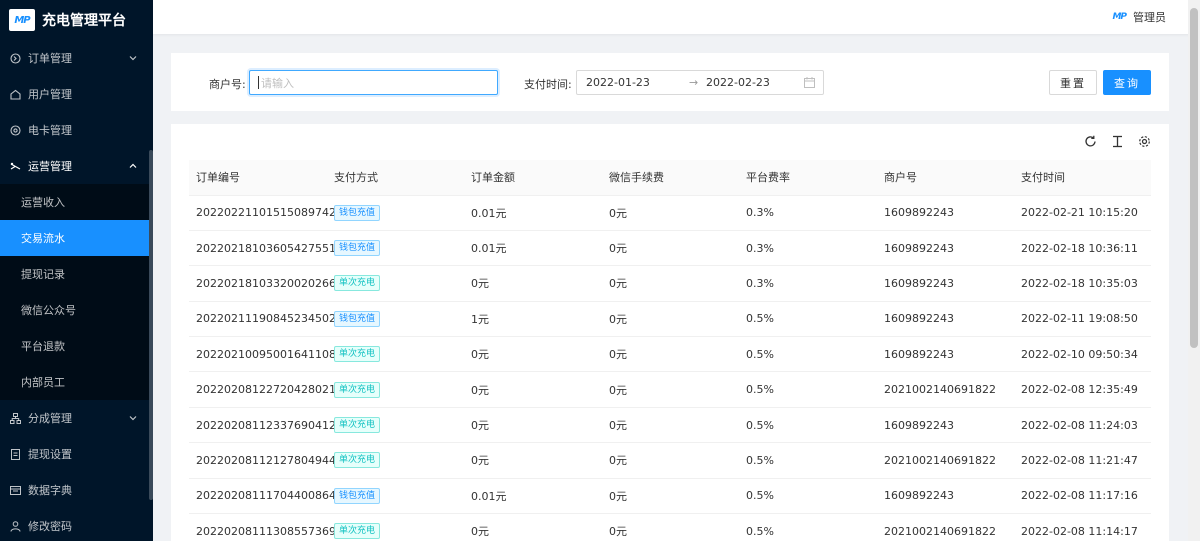 The width and height of the screenshot is (1200, 541). What do you see at coordinates (76, 130) in the screenshot?
I see `sidebar-item-card: 电卡管理` at bounding box center [76, 130].